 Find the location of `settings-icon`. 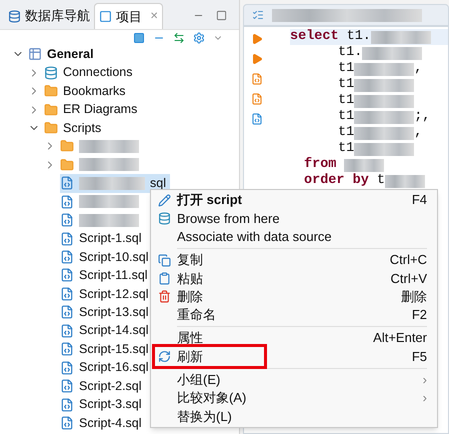

settings-icon is located at coordinates (199, 38).